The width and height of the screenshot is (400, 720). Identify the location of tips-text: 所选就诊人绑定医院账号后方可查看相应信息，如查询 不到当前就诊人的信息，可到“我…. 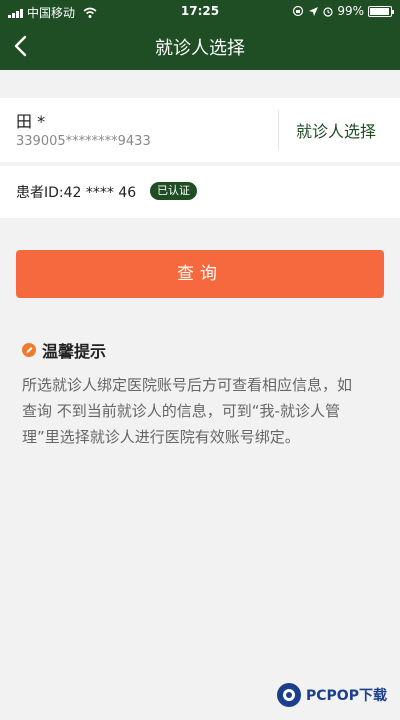
(187, 411).